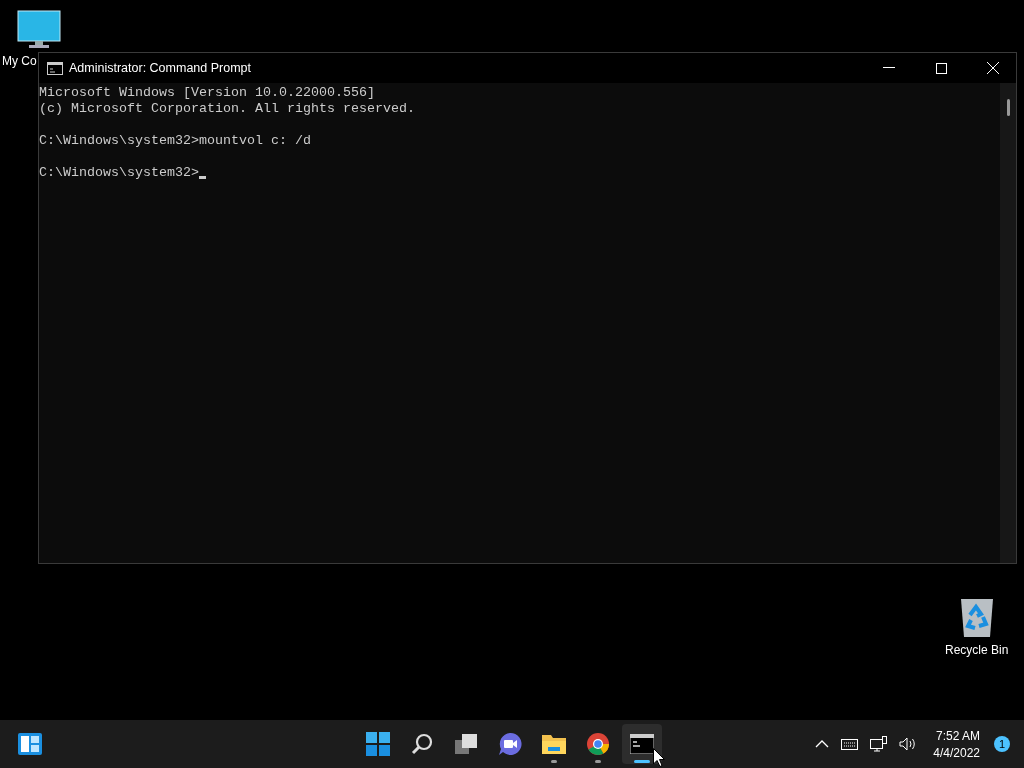 Image resolution: width=1024 pixels, height=768 pixels. I want to click on search-icon, so click(422, 744).